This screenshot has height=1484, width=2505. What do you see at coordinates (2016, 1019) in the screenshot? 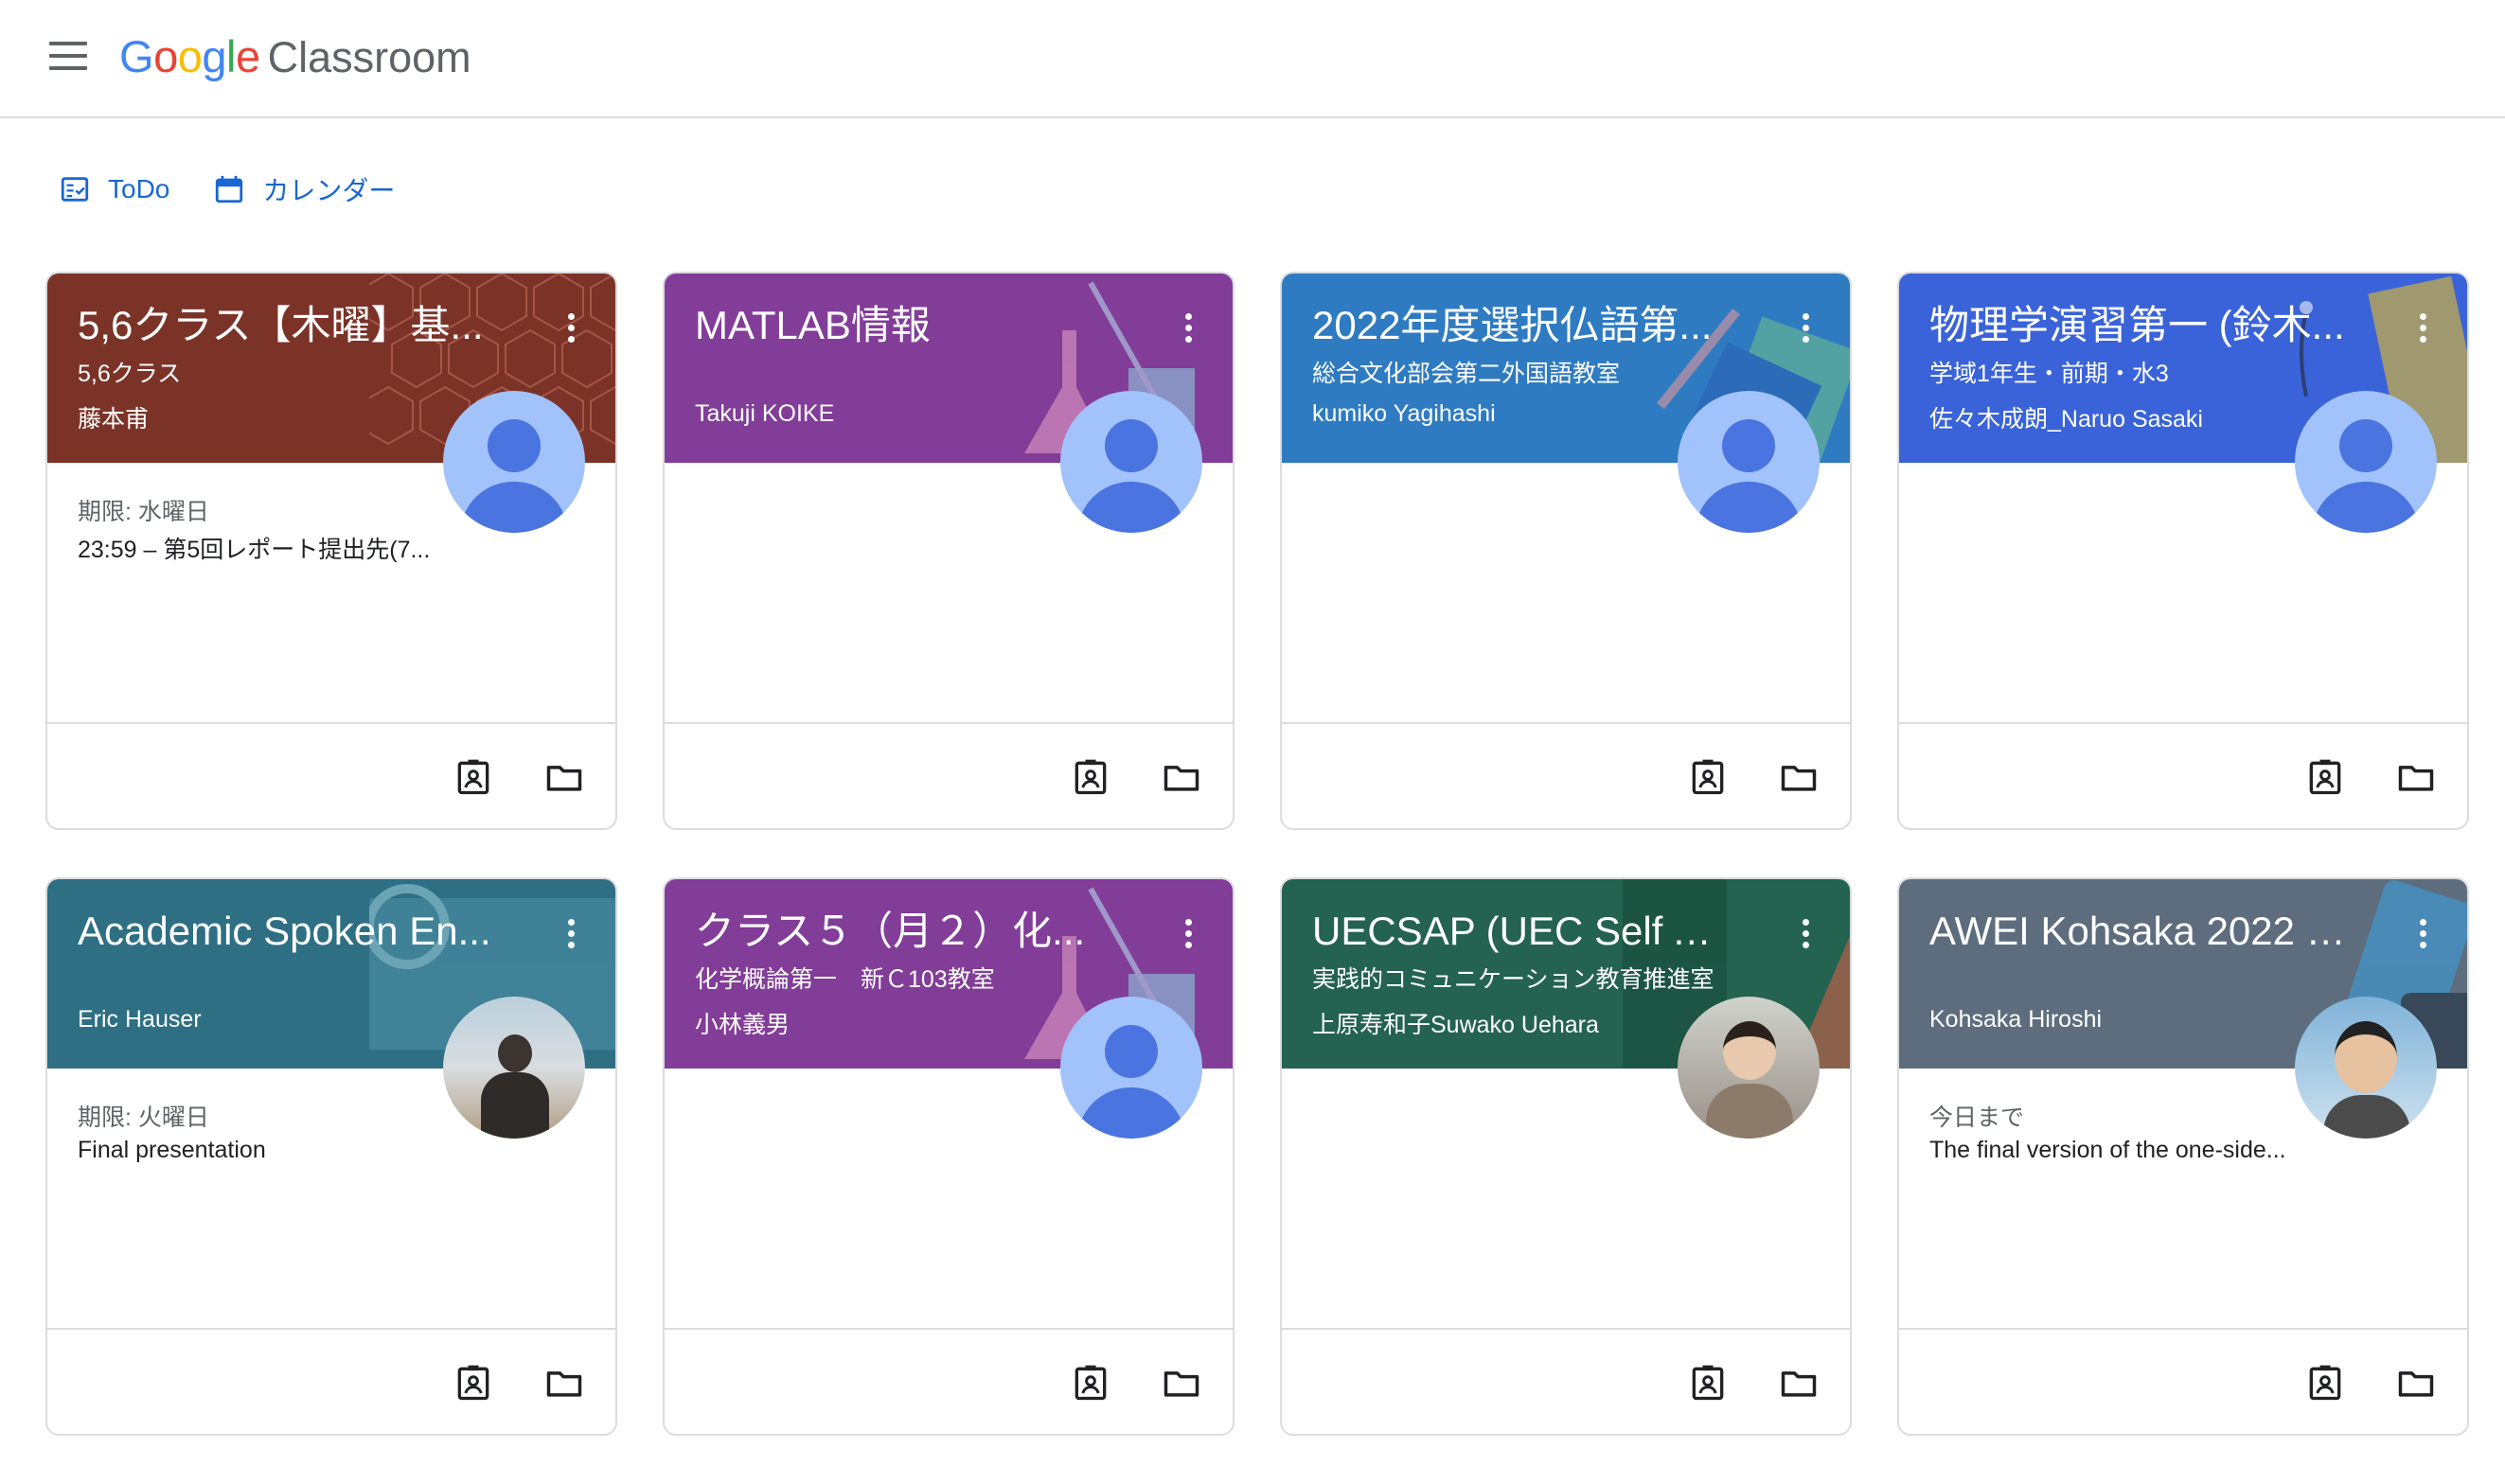
I see `teacher-name: Kohsaka Hiroshi` at bounding box center [2016, 1019].